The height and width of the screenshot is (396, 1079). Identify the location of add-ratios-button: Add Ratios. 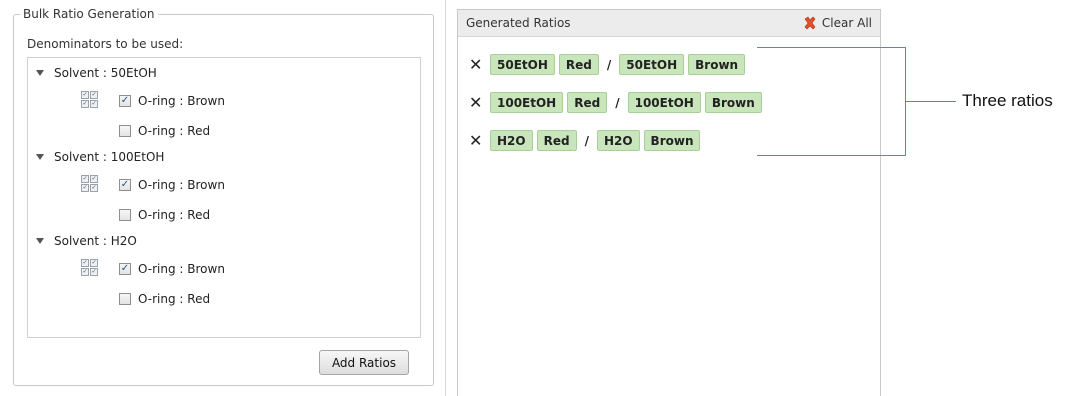
(364, 362).